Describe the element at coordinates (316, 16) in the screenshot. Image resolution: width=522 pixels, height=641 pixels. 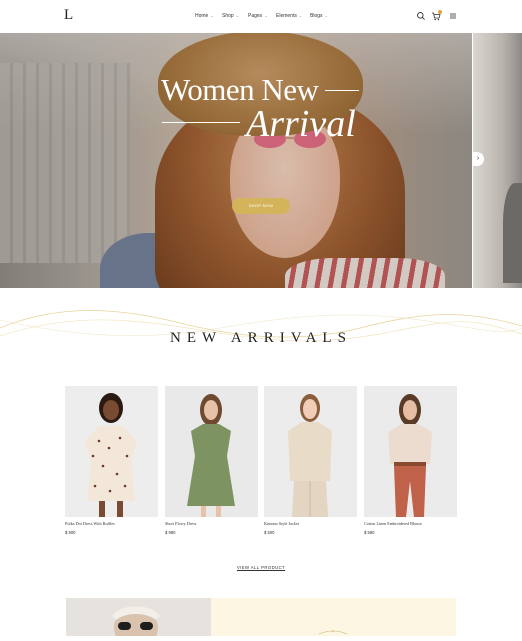
I see `nav-label: Blogs` at that location.